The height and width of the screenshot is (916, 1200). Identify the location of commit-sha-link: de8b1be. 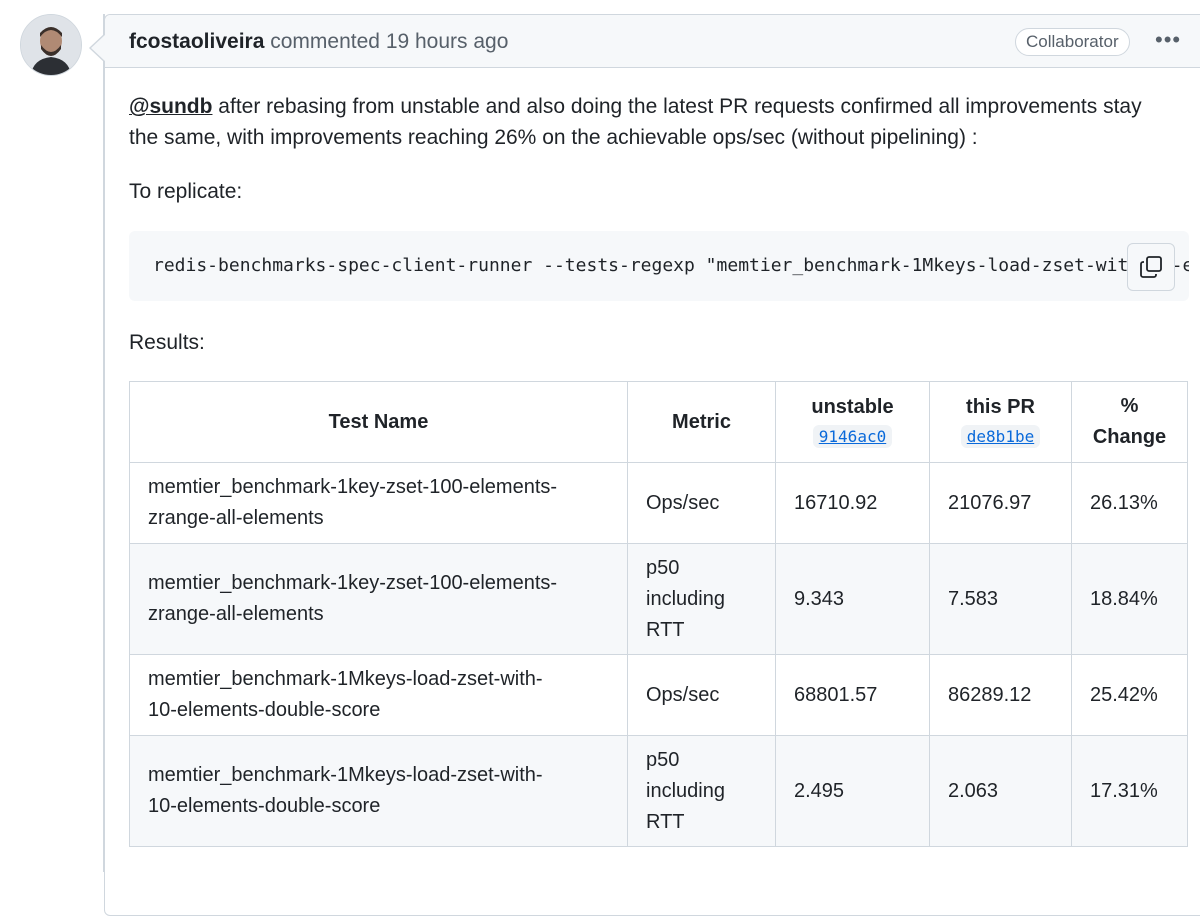
(1000, 436).